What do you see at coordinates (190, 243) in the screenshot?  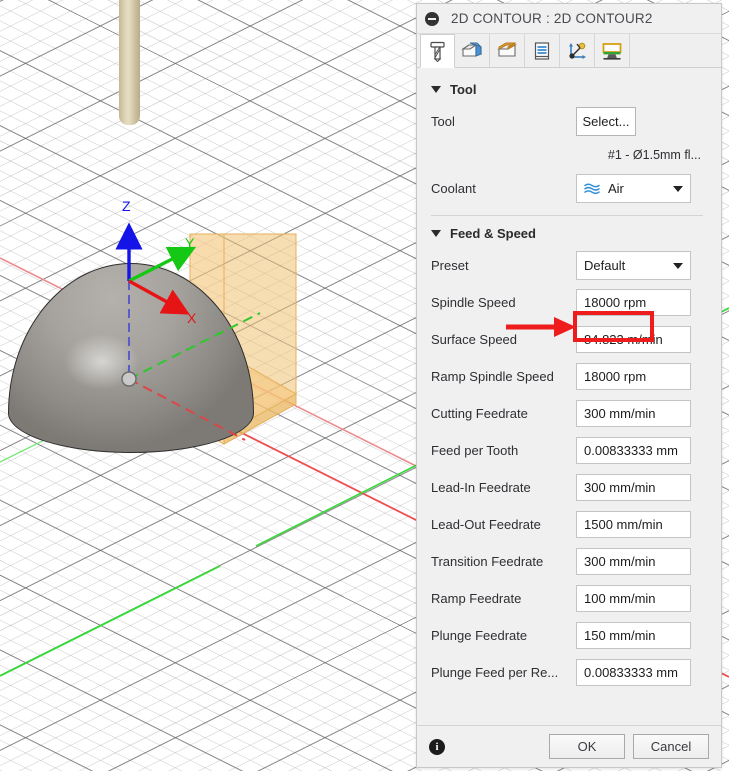 I see `axis-label-y: Y` at bounding box center [190, 243].